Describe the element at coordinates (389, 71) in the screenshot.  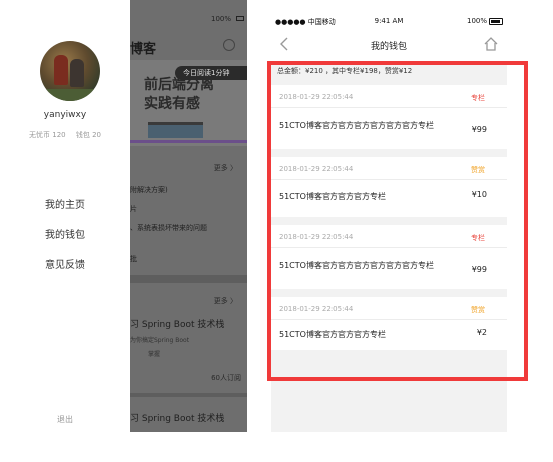
I see `wallet-summary: 总金额：¥210 ，其中专栏¥198，赞赏¥12` at that location.